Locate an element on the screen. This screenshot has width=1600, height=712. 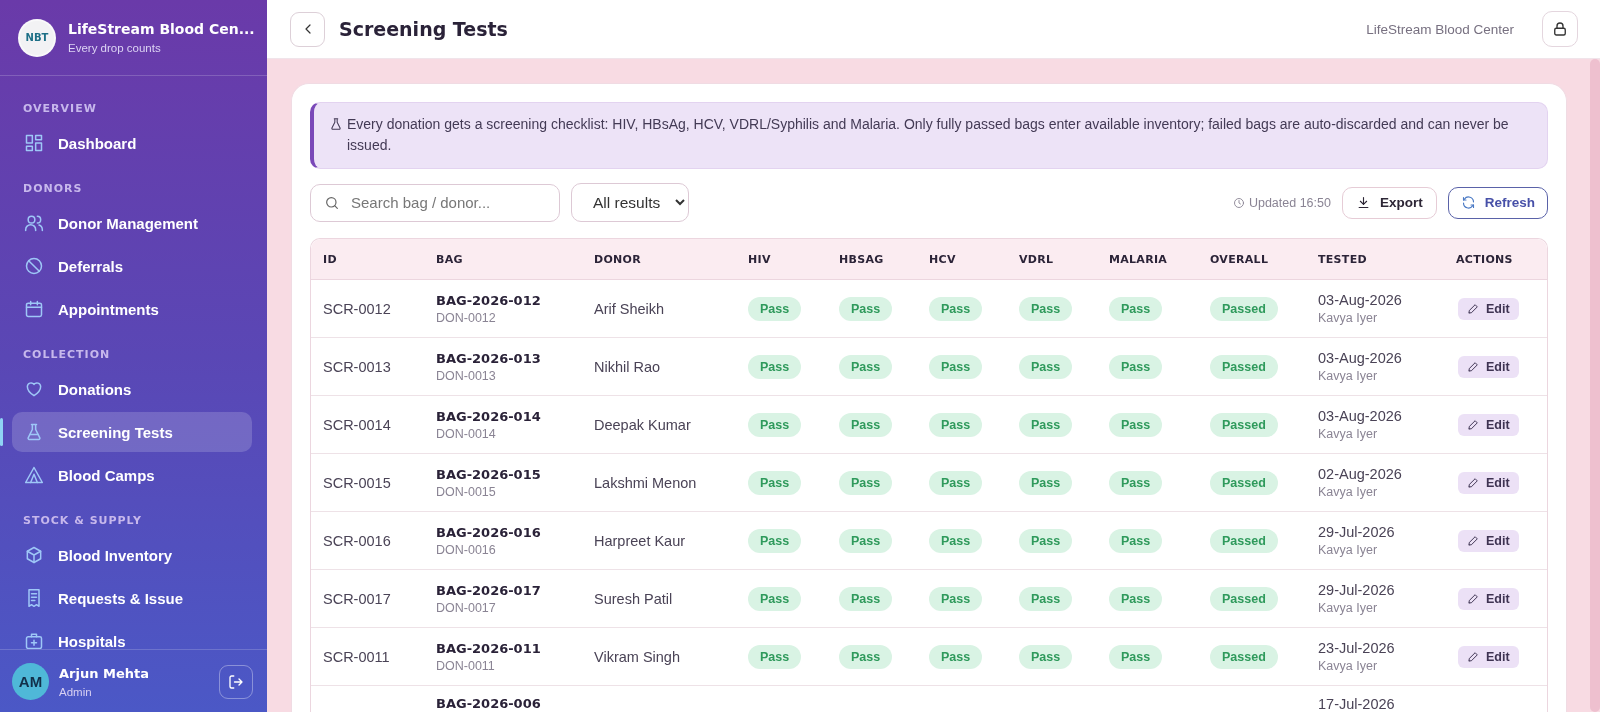
section-heading: STOCK & SUPPLY is located at coordinates (82, 521).